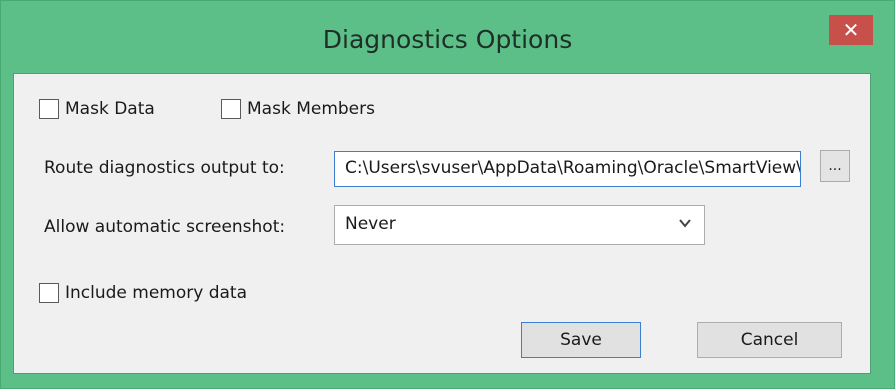  What do you see at coordinates (110, 109) in the screenshot?
I see `mask-data-label: Mask Data` at bounding box center [110, 109].